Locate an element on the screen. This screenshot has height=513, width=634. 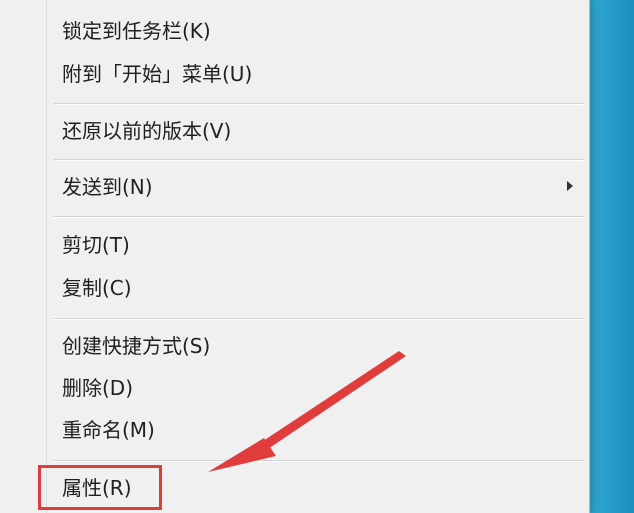
menu-item-copy: 复制(C) is located at coordinates (317, 288).